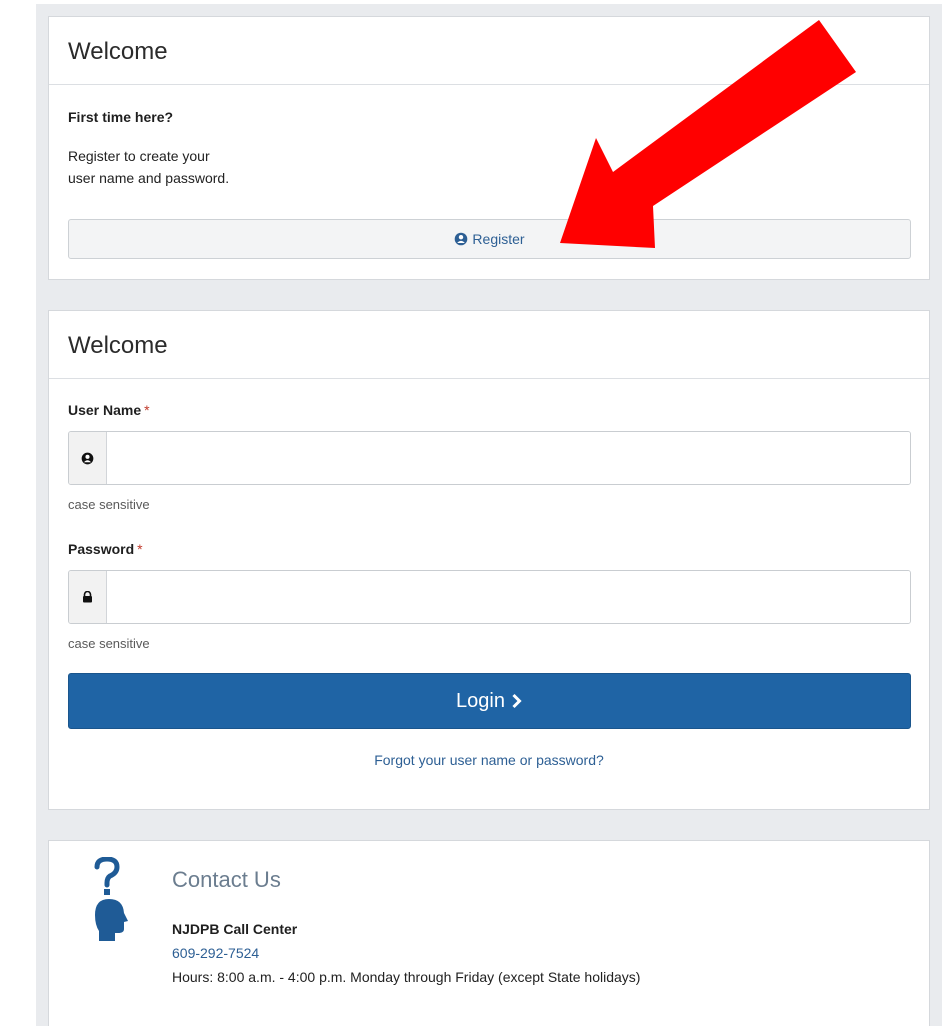 This screenshot has width=942, height=1026. I want to click on phone-link: 609-292-7524, so click(215, 953).